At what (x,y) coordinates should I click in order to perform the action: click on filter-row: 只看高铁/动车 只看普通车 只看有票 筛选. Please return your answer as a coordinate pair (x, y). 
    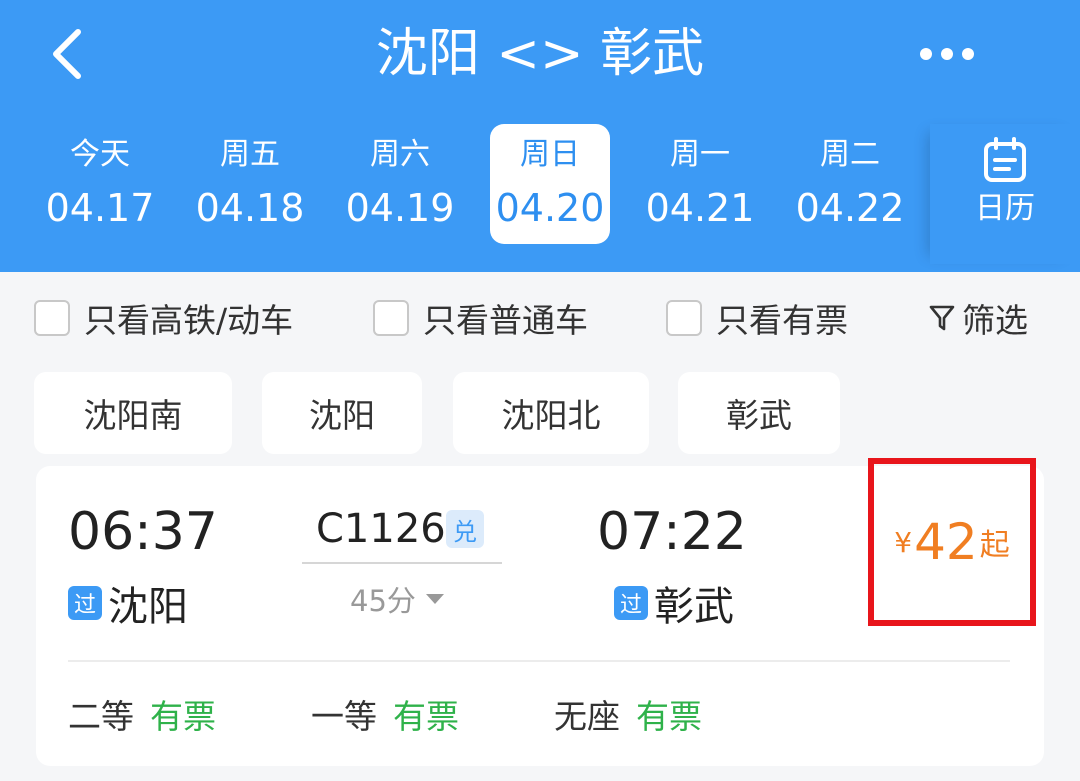
    Looking at the image, I should click on (540, 318).